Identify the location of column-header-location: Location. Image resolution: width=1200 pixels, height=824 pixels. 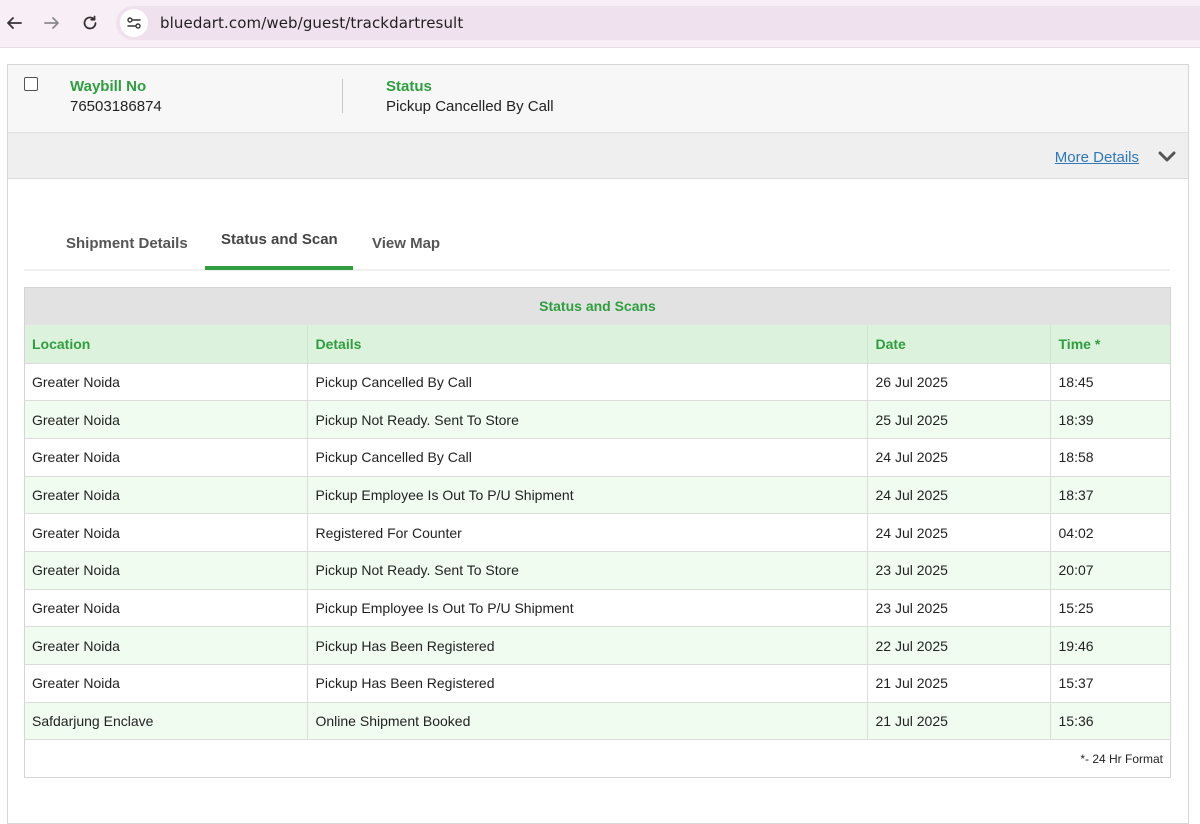
(166, 344).